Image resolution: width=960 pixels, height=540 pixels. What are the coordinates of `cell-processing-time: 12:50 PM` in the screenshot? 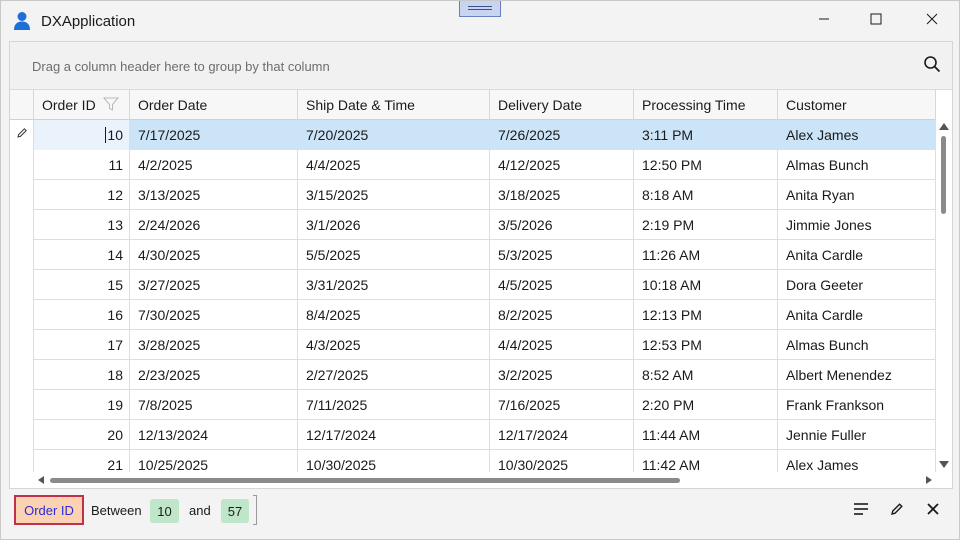 It's located at (706, 165).